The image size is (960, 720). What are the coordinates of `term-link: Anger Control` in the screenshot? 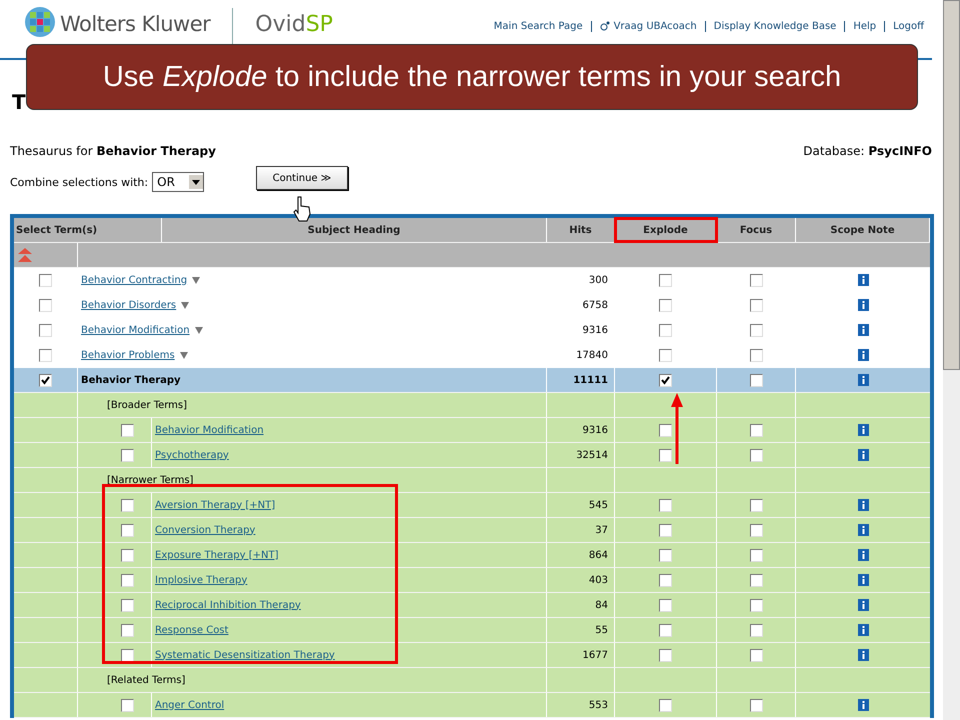 It's located at (189, 705).